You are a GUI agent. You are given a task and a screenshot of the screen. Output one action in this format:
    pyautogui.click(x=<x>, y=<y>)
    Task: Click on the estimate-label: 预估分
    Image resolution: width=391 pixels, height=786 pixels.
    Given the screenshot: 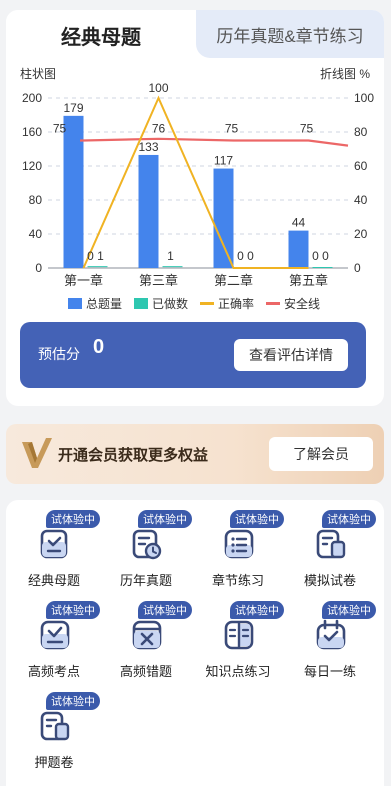 What is the action you would take?
    pyautogui.click(x=59, y=354)
    